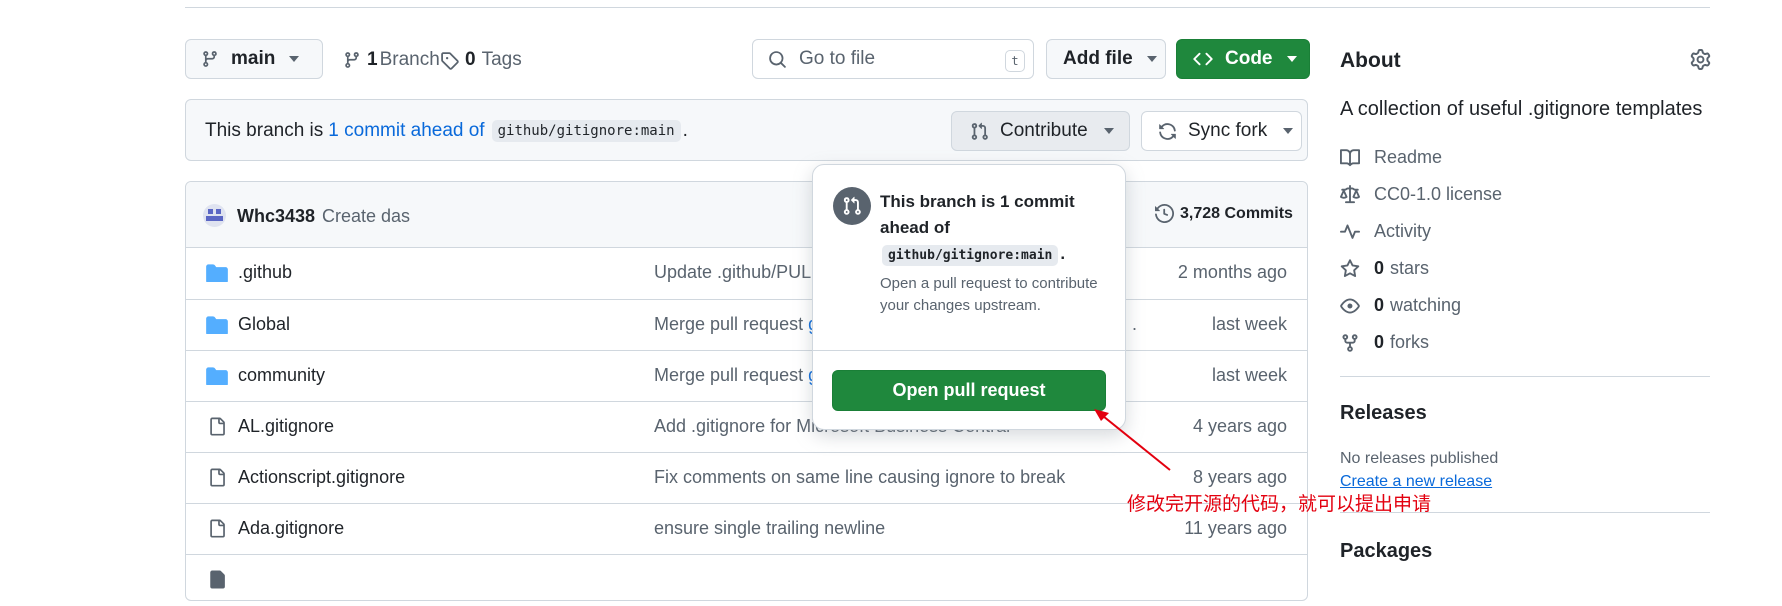 Image resolution: width=1782 pixels, height=606 pixels. I want to click on commit-message: Create das, so click(366, 216).